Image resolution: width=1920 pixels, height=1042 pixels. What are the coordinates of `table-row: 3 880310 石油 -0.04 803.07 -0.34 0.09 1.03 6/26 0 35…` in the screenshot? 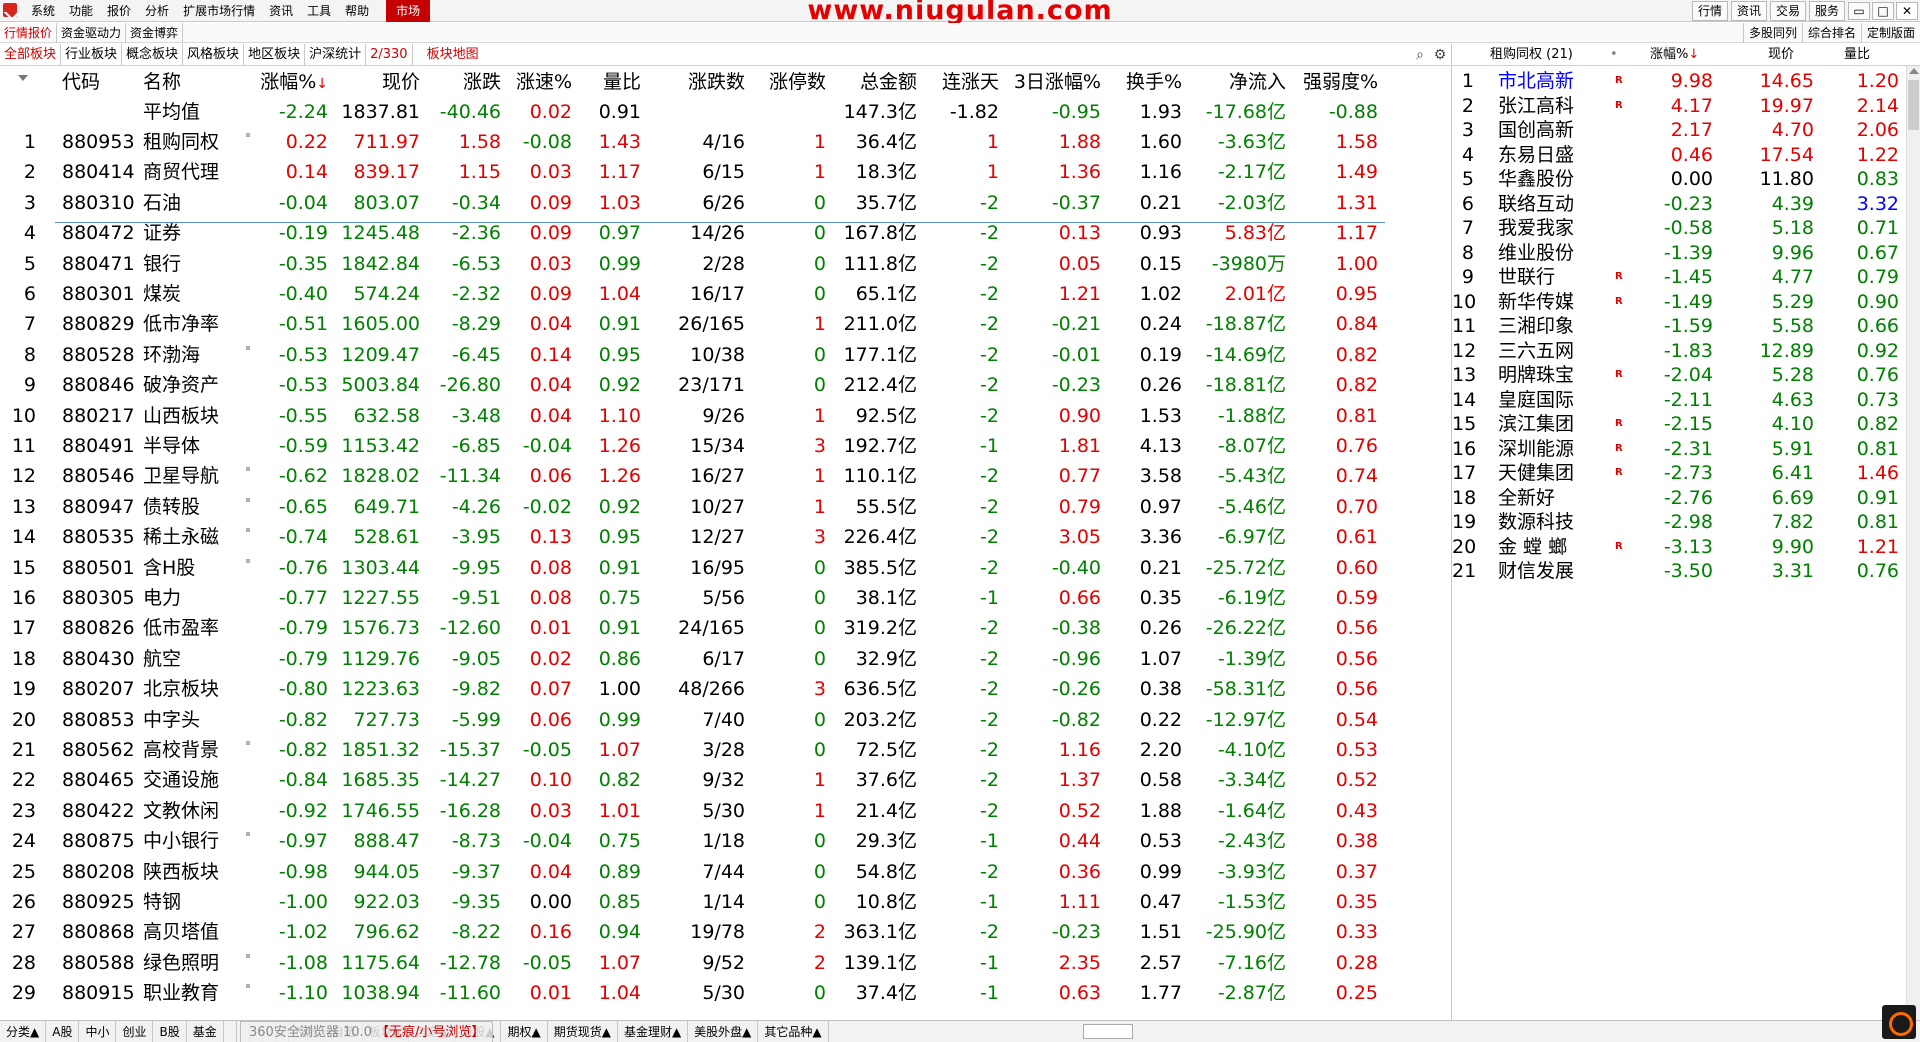 It's located at (692, 203).